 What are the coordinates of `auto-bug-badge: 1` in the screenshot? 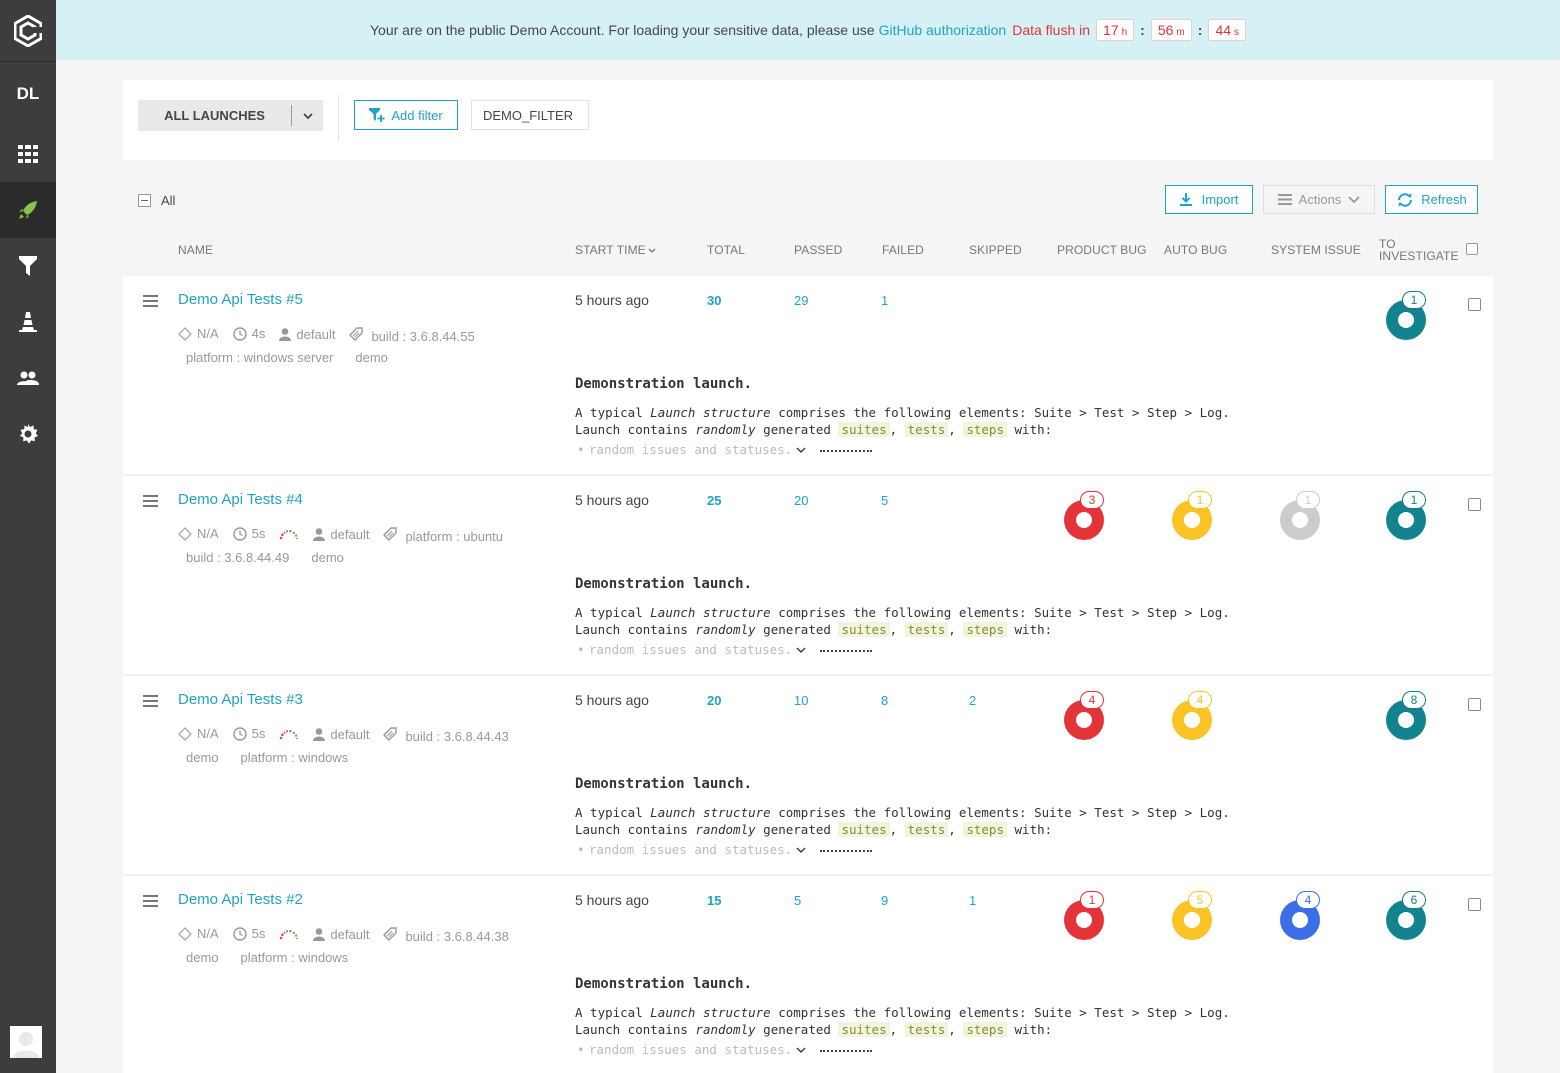 It's located at (1200, 500).